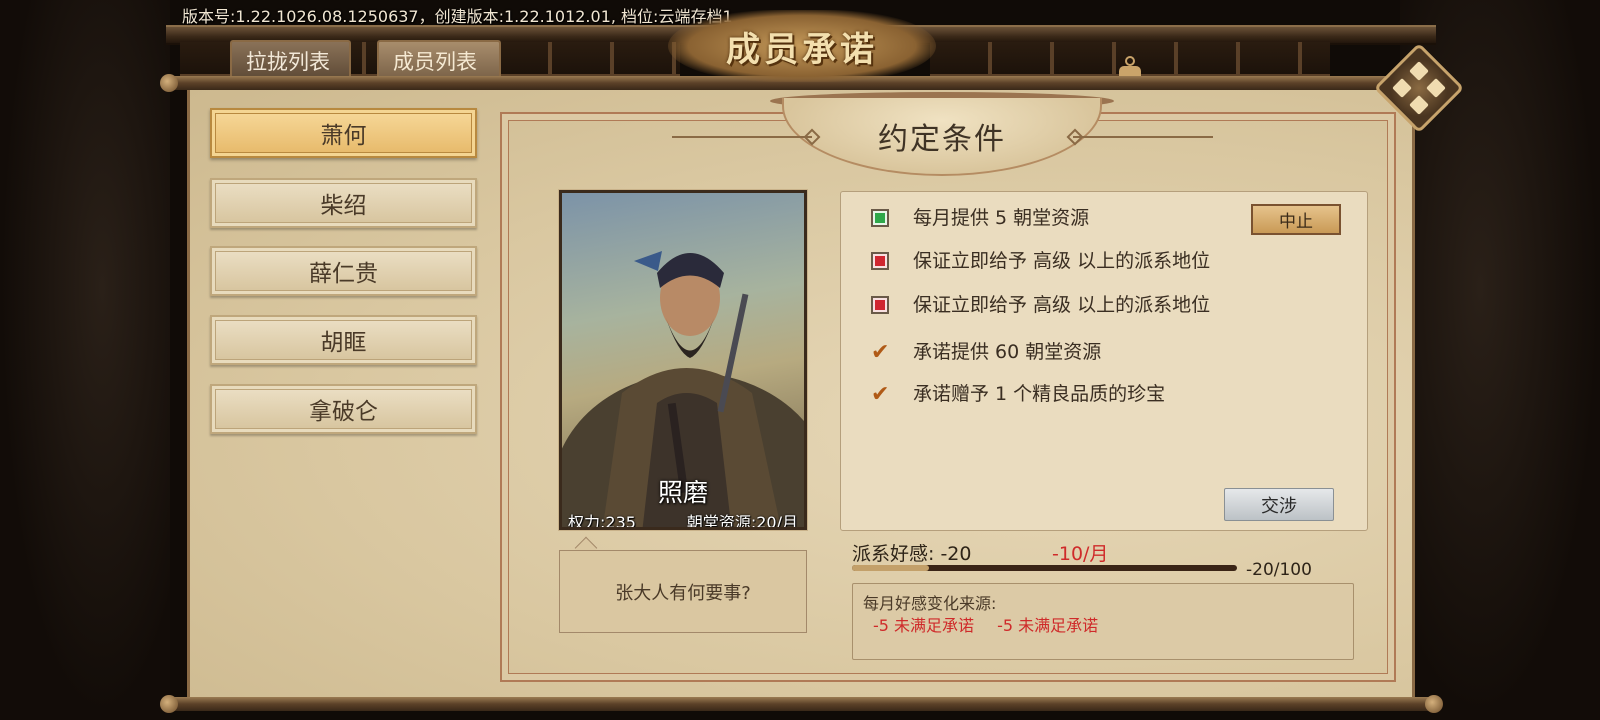  Describe the element at coordinates (1279, 570) in the screenshot. I see `favor-total: -20/100` at that location.